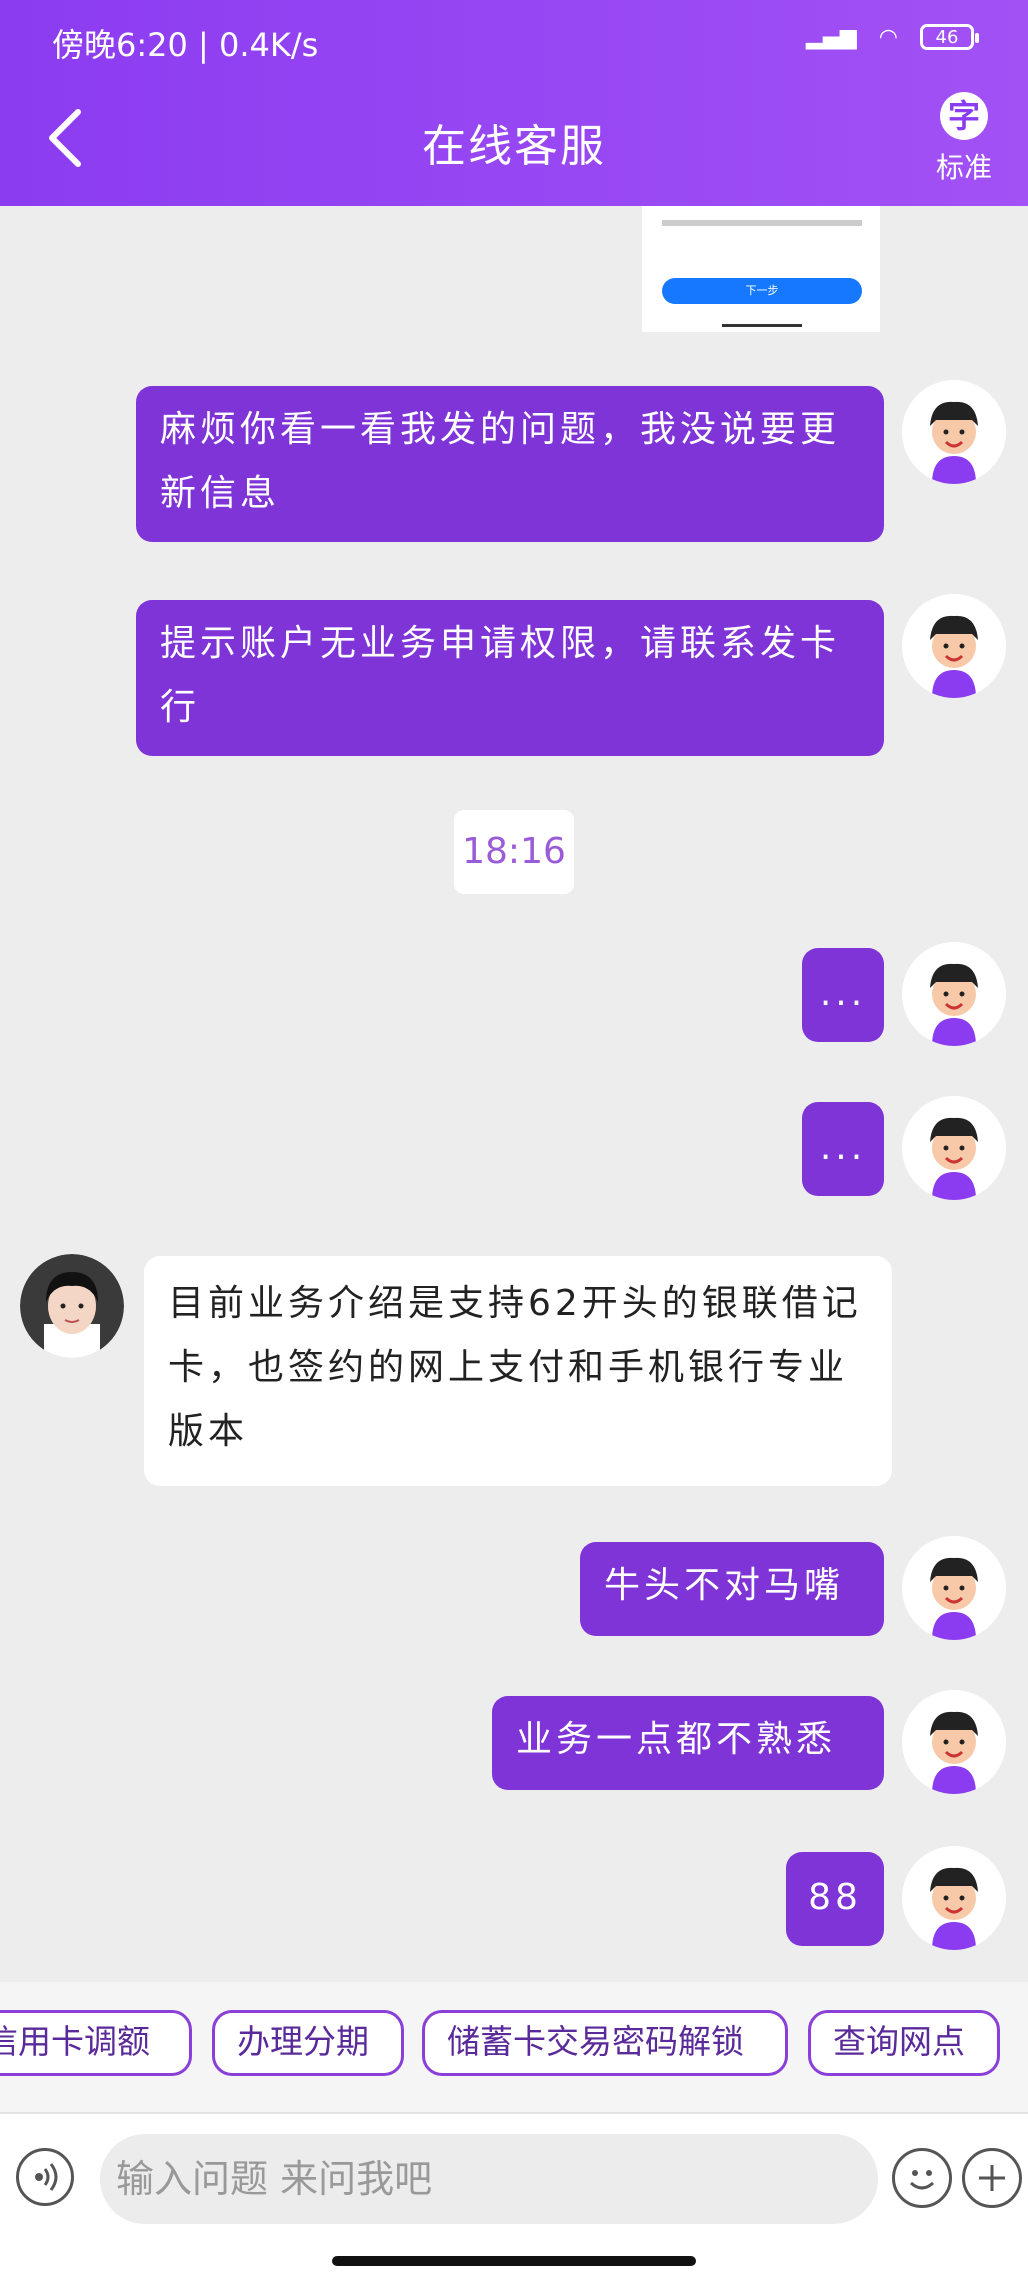 Image resolution: width=1028 pixels, height=2286 pixels. What do you see at coordinates (514, 852) in the screenshot?
I see `timestamp: 18:16` at bounding box center [514, 852].